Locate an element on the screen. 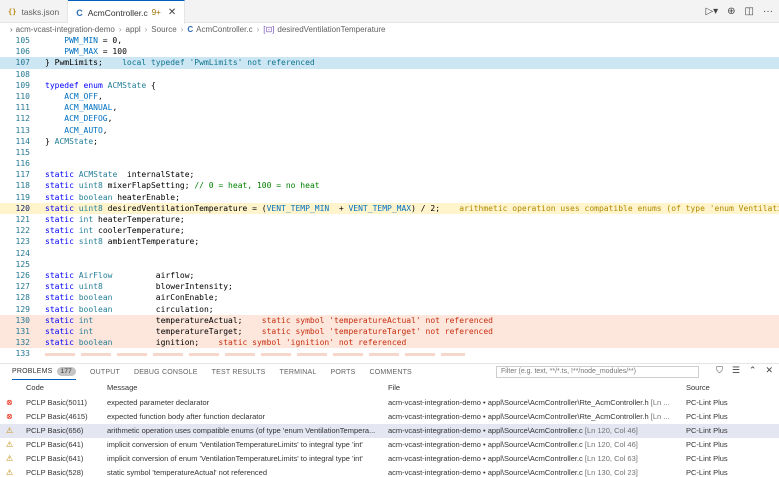  tab-acmcontroller-c: C AcmController.c 9+ ✕ is located at coordinates (127, 12).